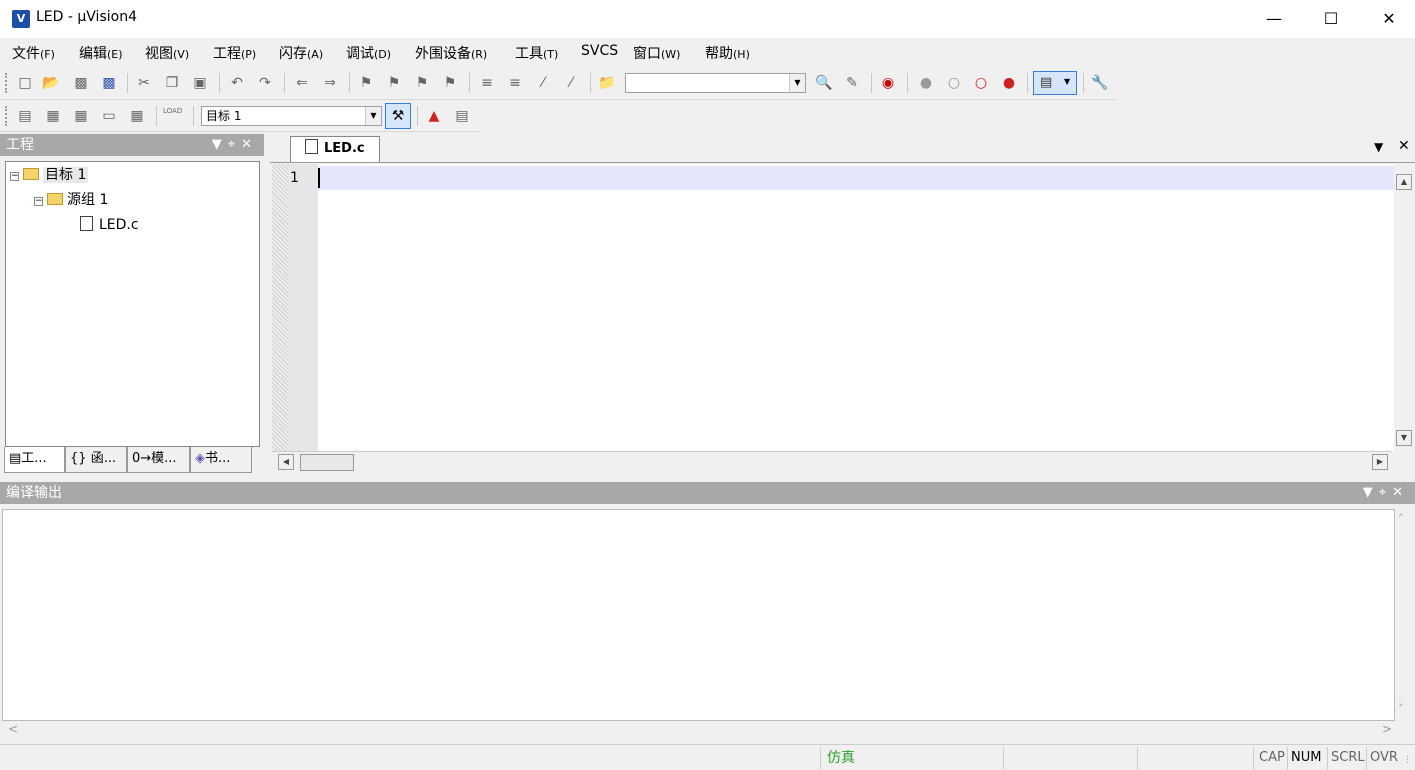  Describe the element at coordinates (109, 225) in the screenshot. I see `tree-item-file: LED.c` at that location.